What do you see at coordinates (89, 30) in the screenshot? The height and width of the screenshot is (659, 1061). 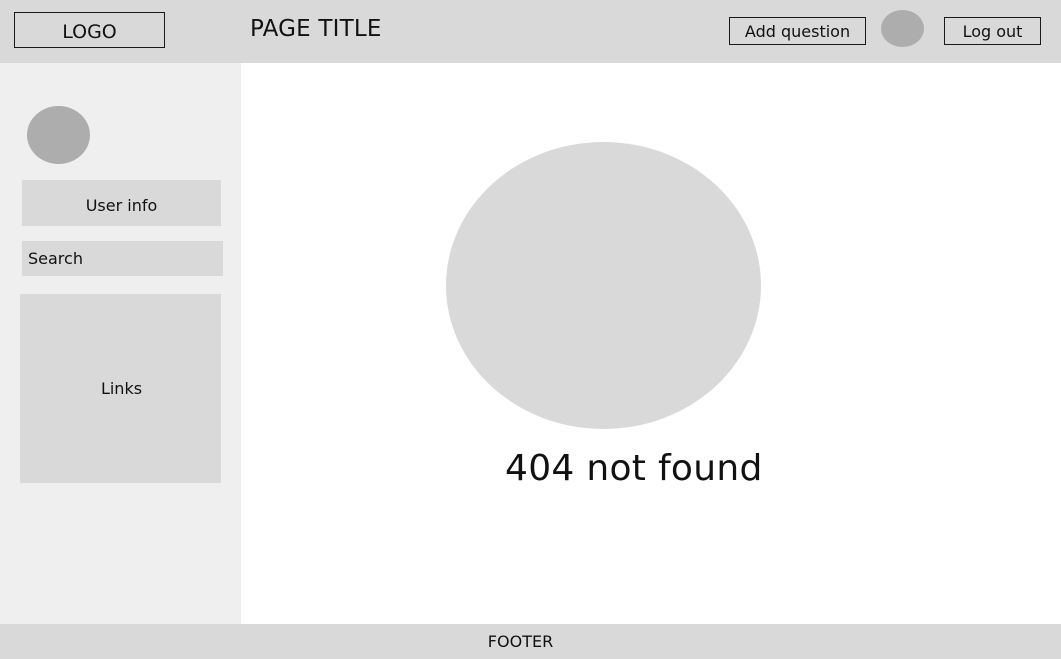 I see `logo: LOGO` at bounding box center [89, 30].